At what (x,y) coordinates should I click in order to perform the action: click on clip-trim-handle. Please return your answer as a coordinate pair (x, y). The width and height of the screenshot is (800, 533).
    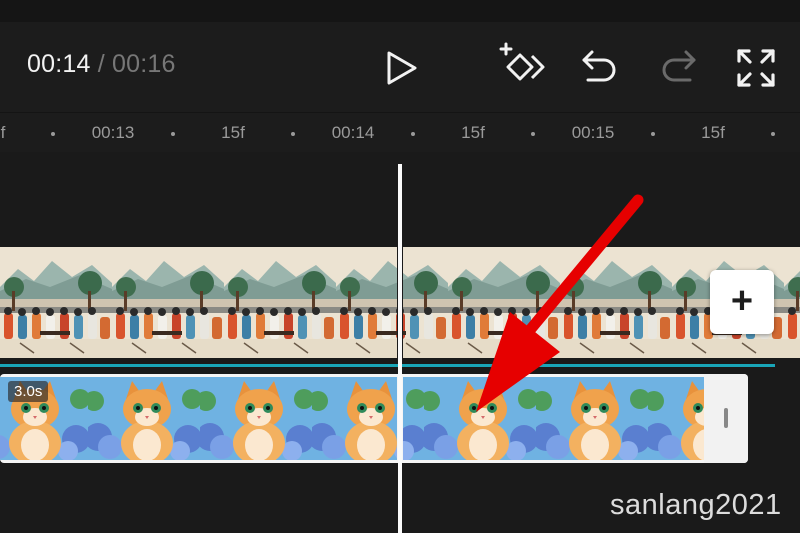
    Looking at the image, I should click on (726, 418).